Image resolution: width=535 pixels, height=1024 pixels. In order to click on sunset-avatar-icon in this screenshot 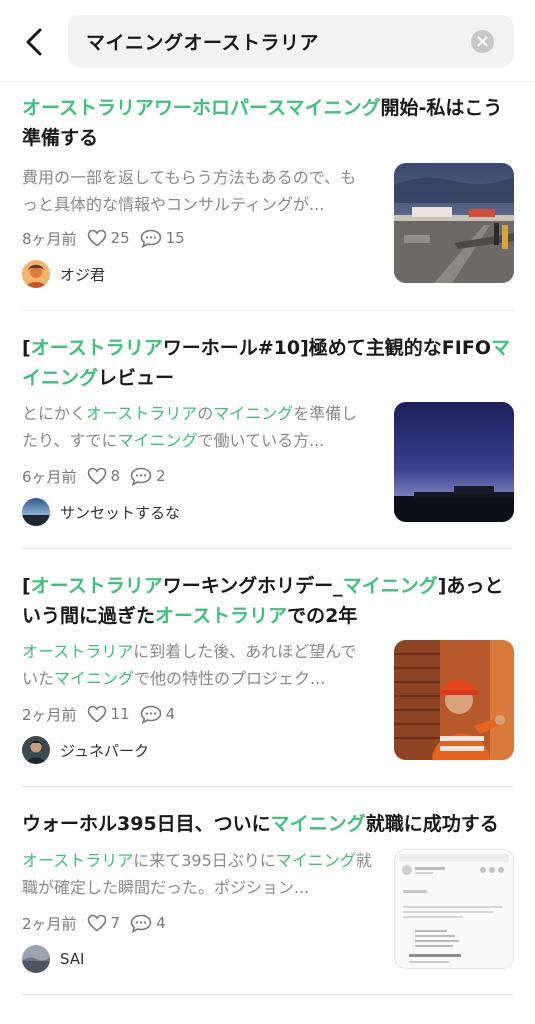, I will do `click(36, 512)`.